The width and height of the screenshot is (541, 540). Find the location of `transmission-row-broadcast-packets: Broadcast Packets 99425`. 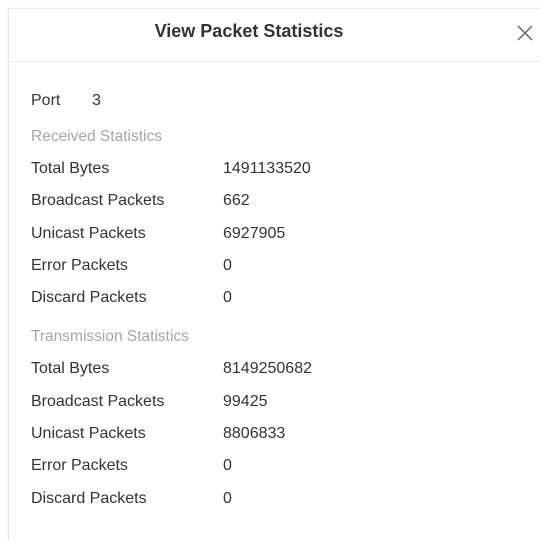

transmission-row-broadcast-packets: Broadcast Packets 99425 is located at coordinates (286, 407).